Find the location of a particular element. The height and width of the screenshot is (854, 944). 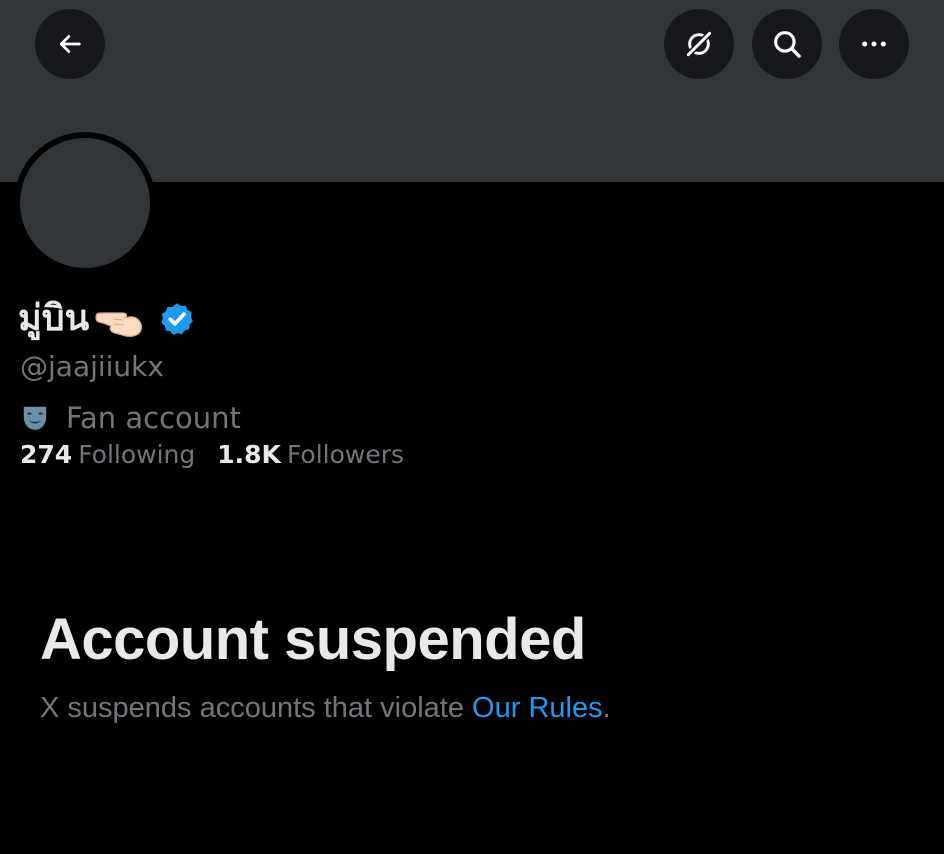

more-options-button is located at coordinates (874, 44).